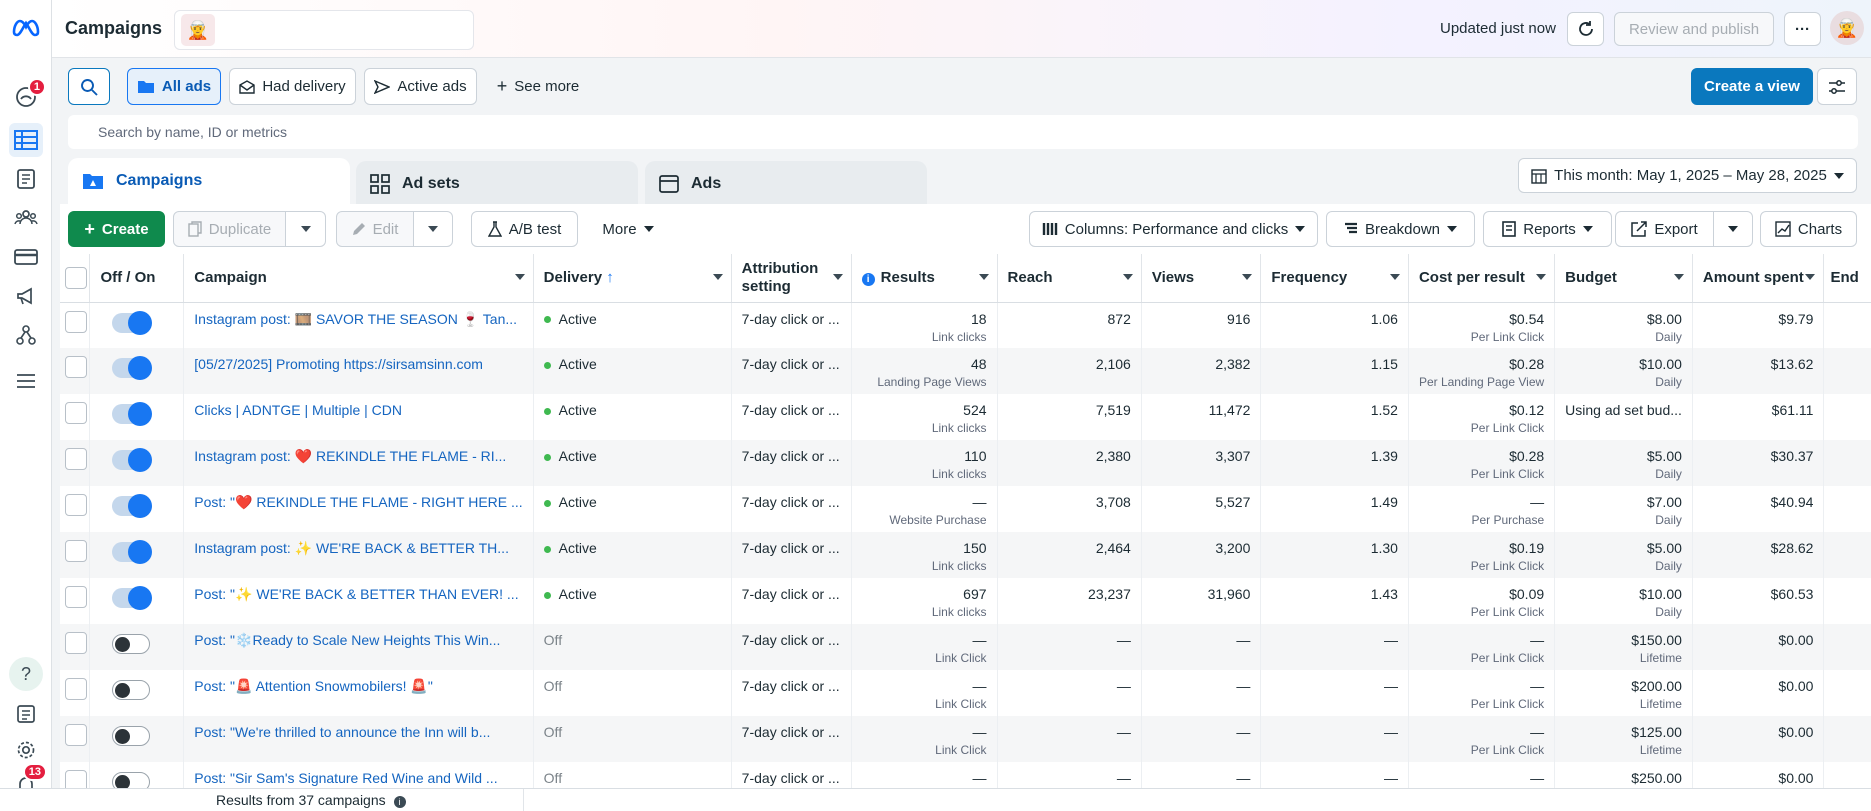  Describe the element at coordinates (399, 802) in the screenshot. I see `info-icon: i` at that location.